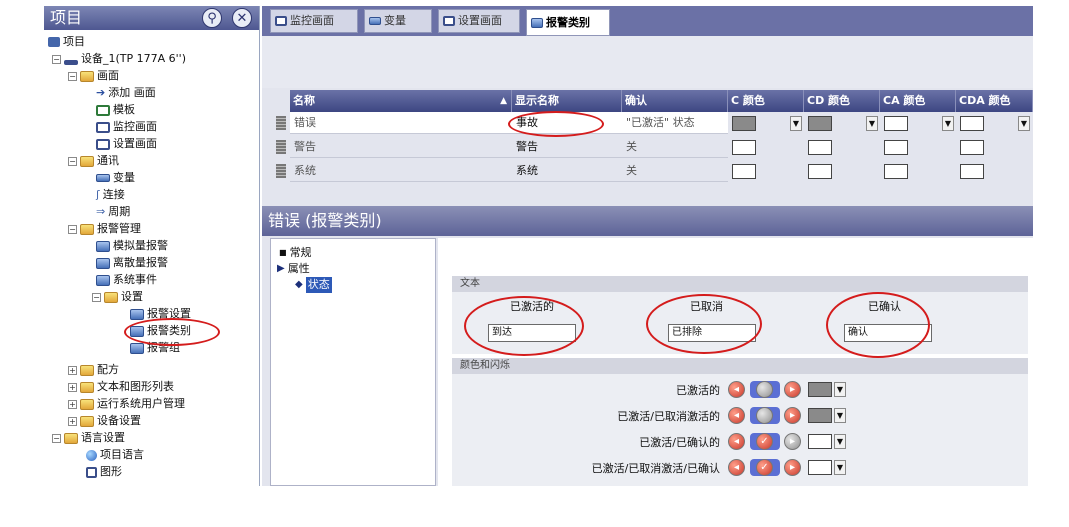  What do you see at coordinates (568, 22) in the screenshot?
I see `tab-alarm-classes: 报警类别` at bounding box center [568, 22].